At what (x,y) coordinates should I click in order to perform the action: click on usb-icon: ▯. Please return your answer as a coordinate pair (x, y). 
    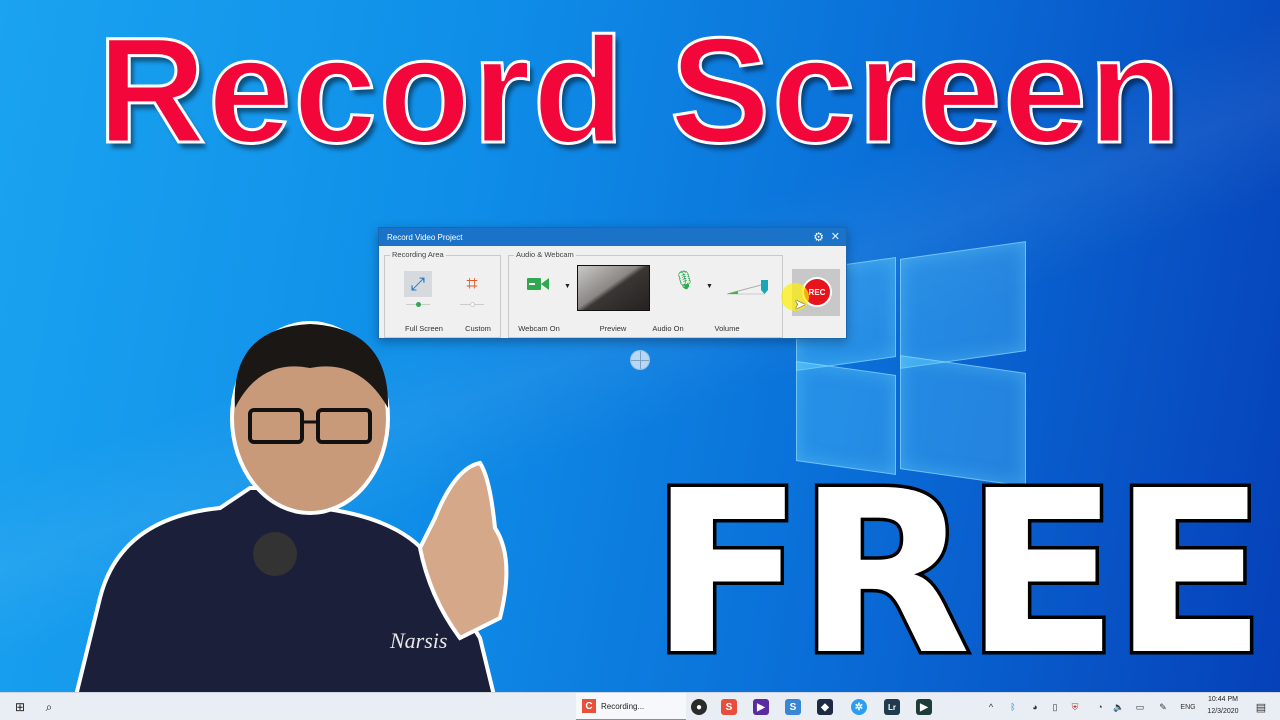
    Looking at the image, I should click on (1055, 706).